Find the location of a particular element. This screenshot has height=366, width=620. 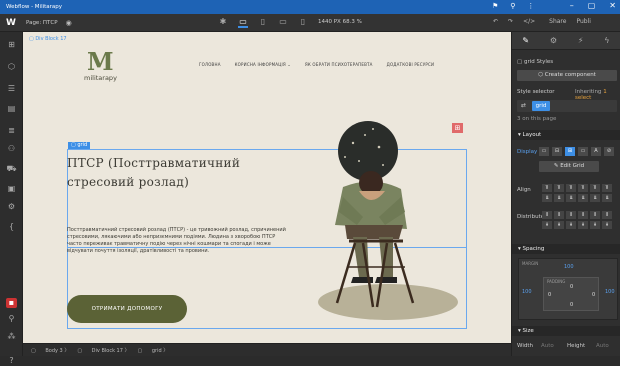

breakpoint-tablet-icon: ▯ is located at coordinates (263, 22).